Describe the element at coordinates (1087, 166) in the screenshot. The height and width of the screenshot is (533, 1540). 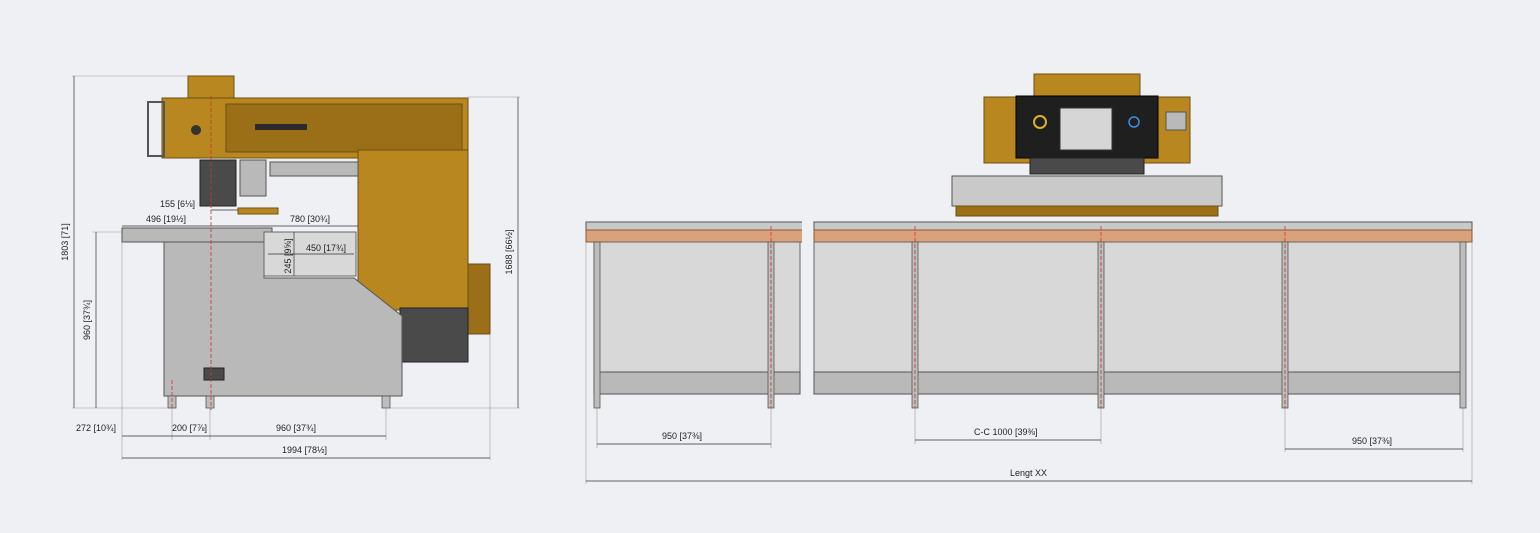
I see `head-base` at that location.